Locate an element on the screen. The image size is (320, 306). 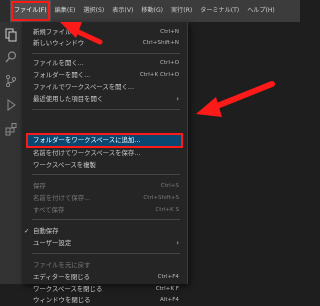
menu-item-revert-file: ファイルを元に戻す is located at coordinates (104, 265).